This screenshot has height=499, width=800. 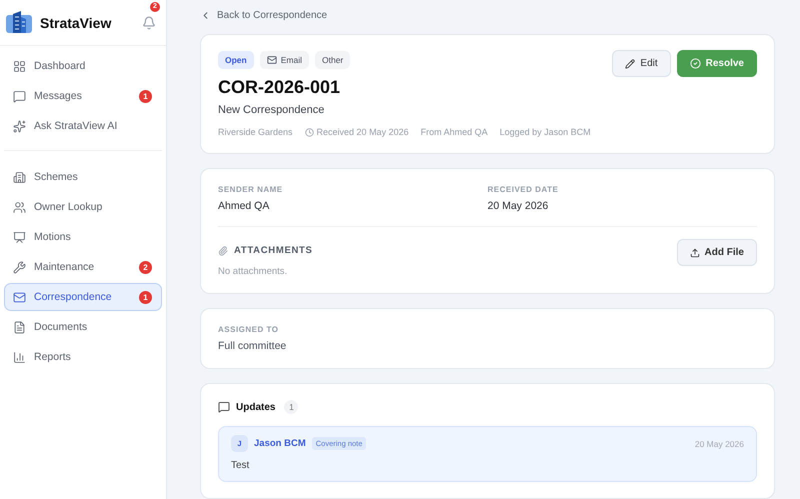 What do you see at coordinates (19, 327) in the screenshot?
I see `document-icon` at bounding box center [19, 327].